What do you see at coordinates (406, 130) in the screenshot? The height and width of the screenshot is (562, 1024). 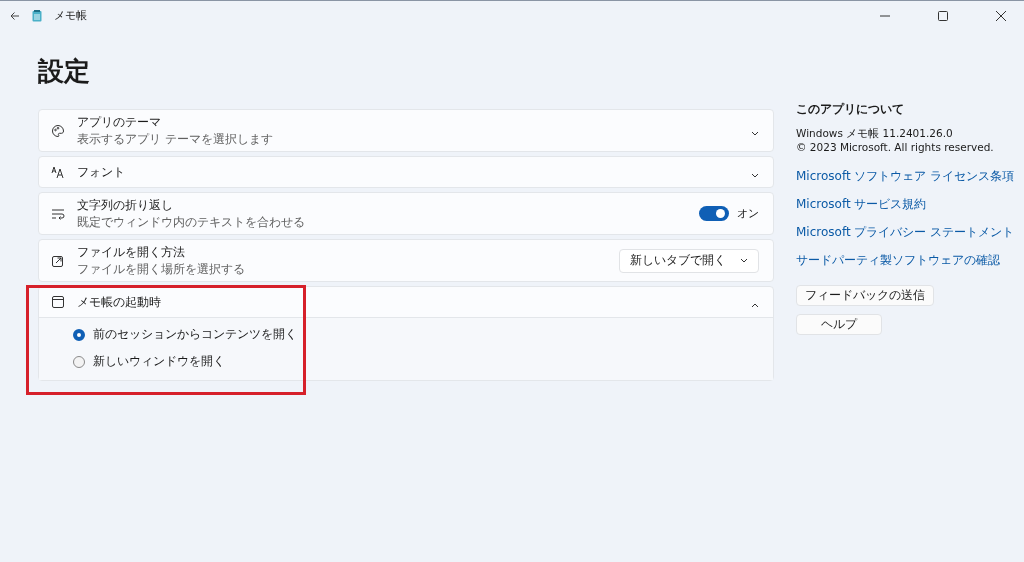 I see `settings-card: アプリのテーマ 表示するアプリ テーマを選択します` at bounding box center [406, 130].